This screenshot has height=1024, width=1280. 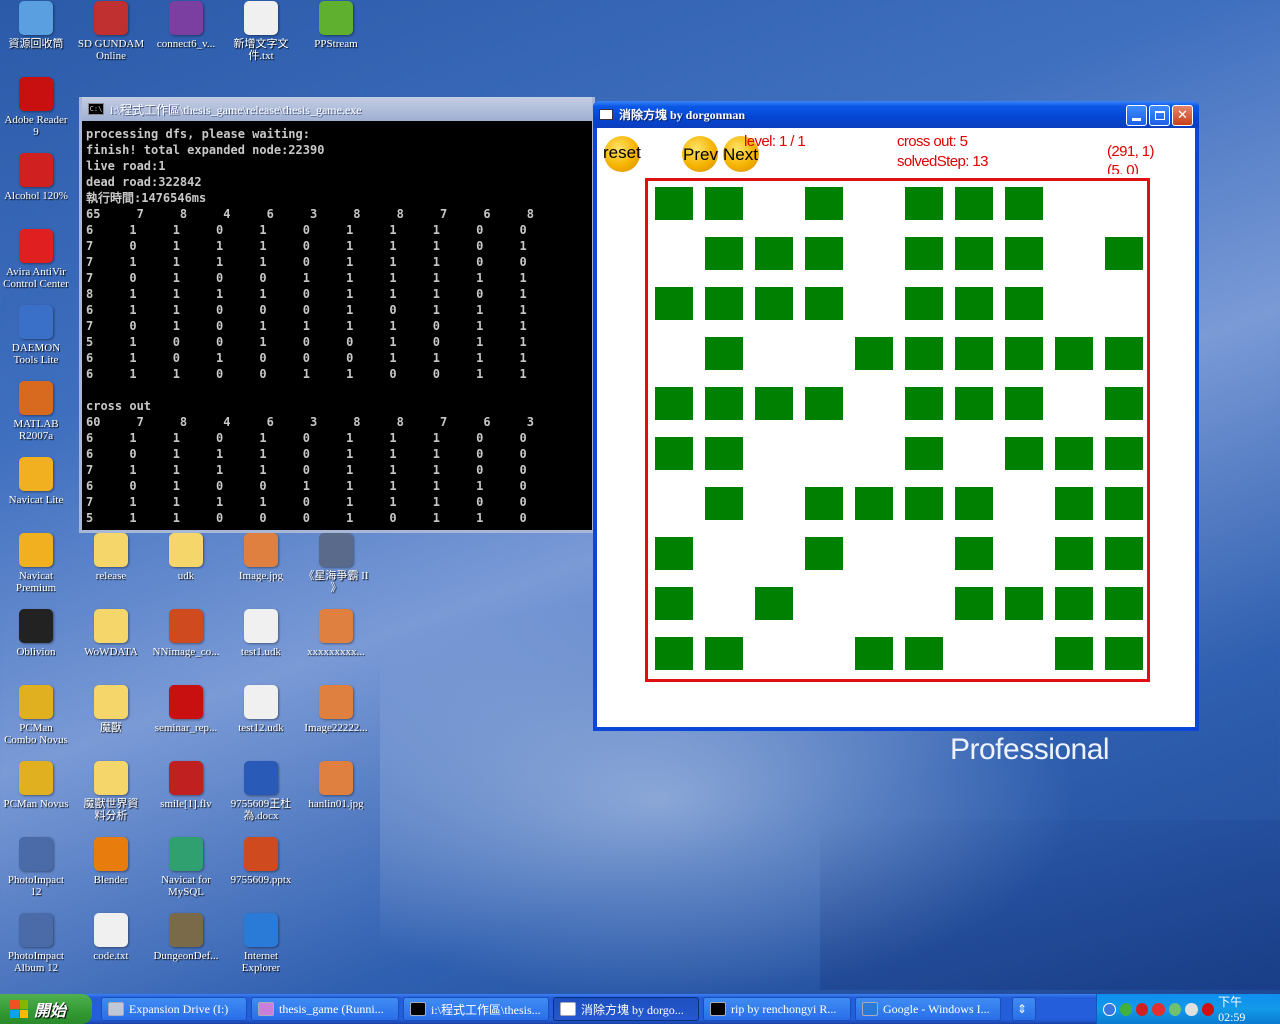 I want to click on game-title-bar: 消除方塊 by dorgonman ✕, so click(x=896, y=114).